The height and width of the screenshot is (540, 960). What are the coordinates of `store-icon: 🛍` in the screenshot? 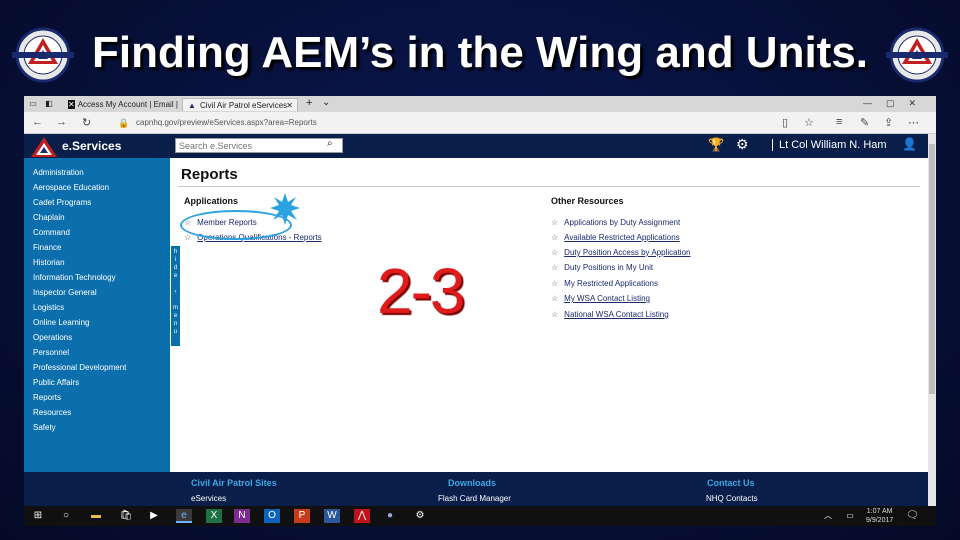 It's located at (126, 516).